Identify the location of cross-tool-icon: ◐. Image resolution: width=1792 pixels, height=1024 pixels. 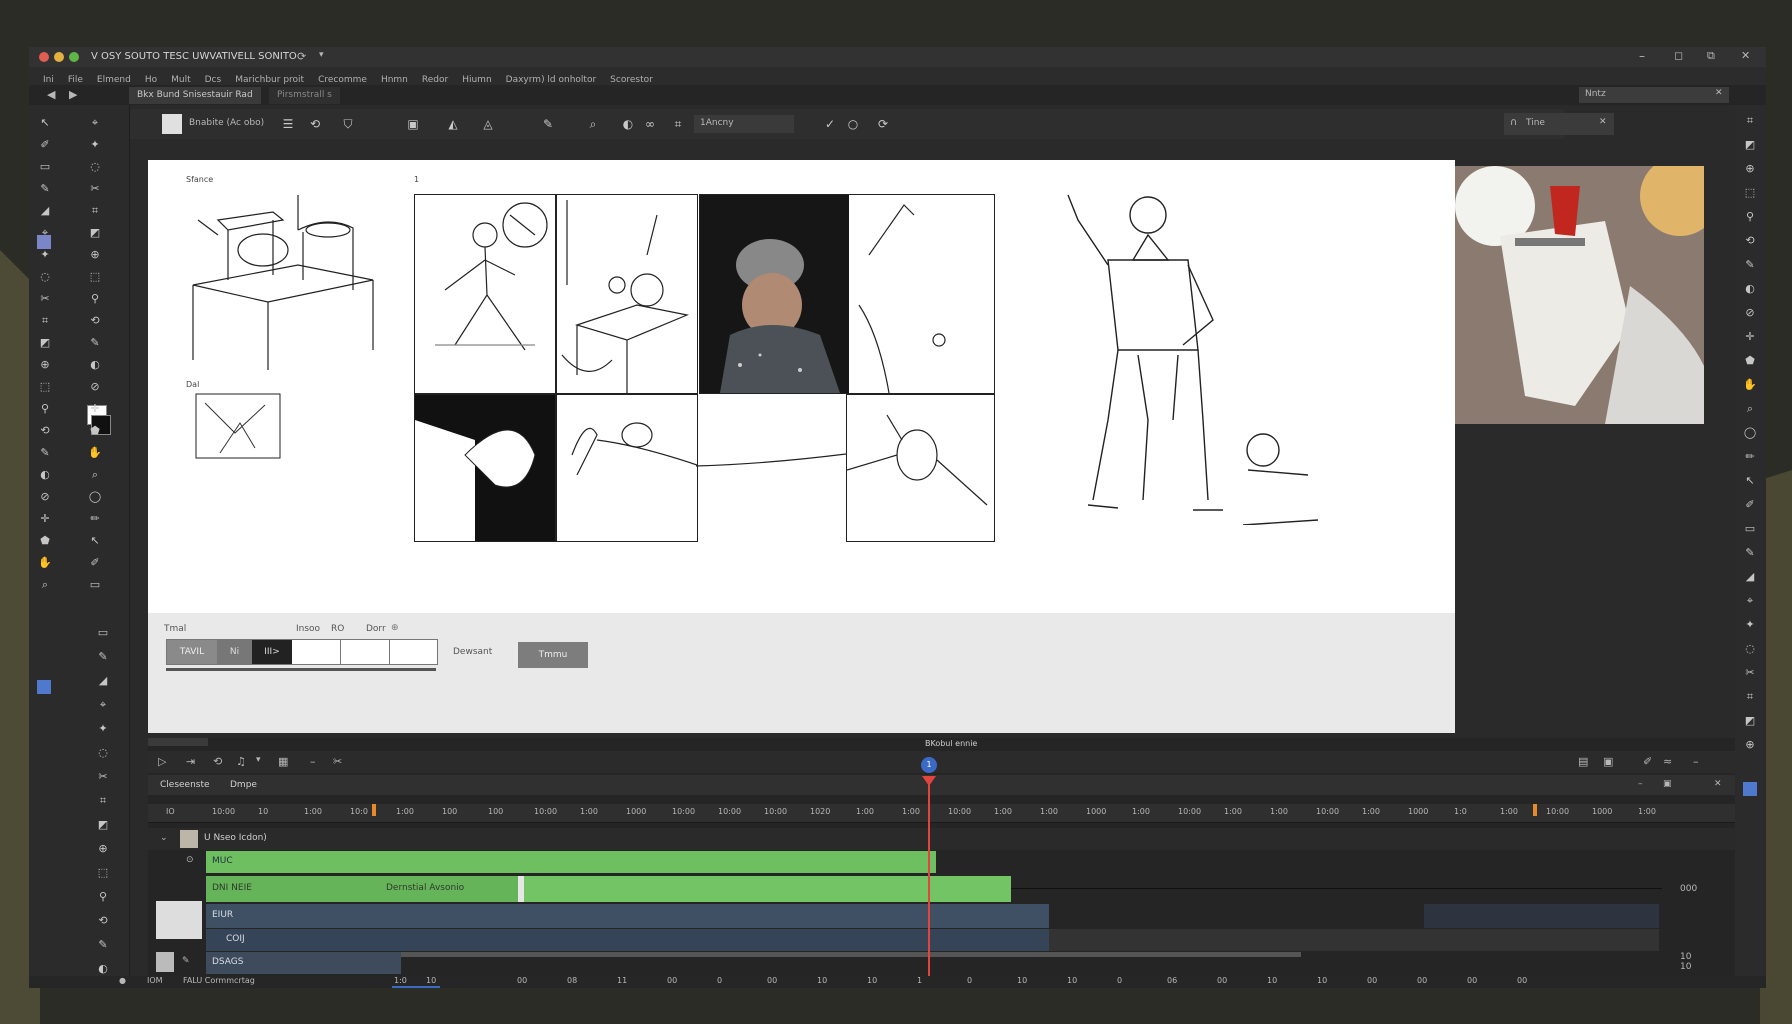
(1750, 289).